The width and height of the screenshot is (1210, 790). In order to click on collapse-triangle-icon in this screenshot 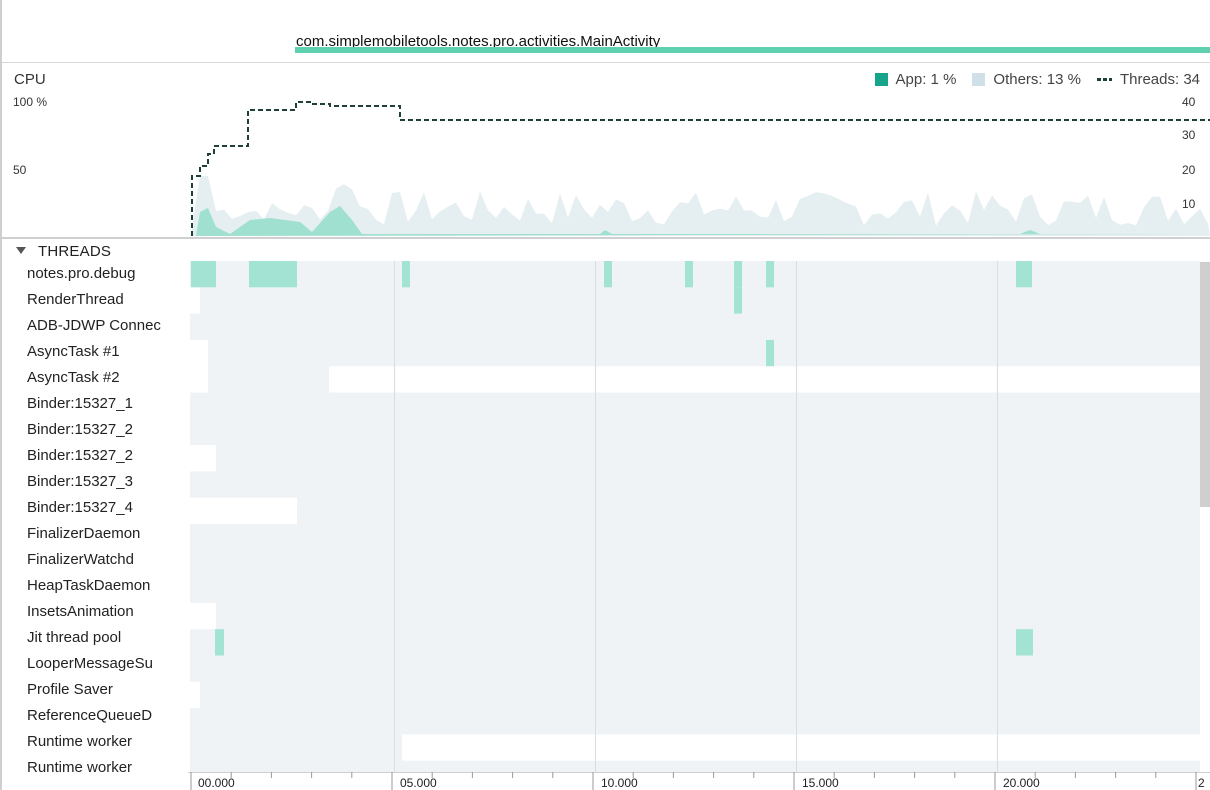, I will do `click(21, 250)`.